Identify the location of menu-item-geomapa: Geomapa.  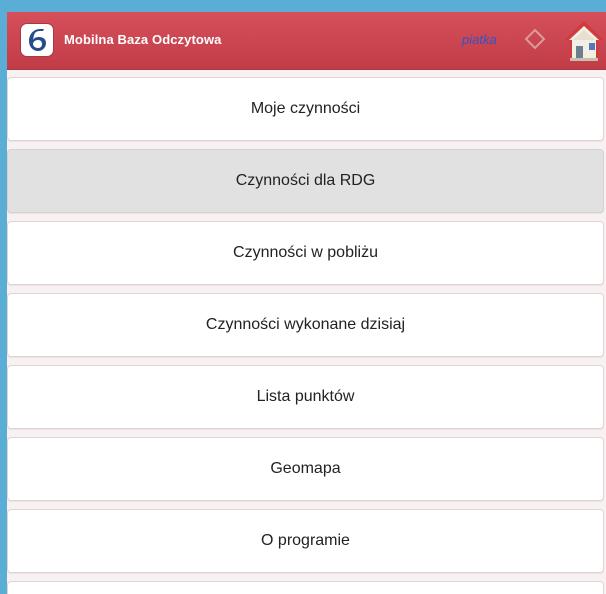
(305, 469).